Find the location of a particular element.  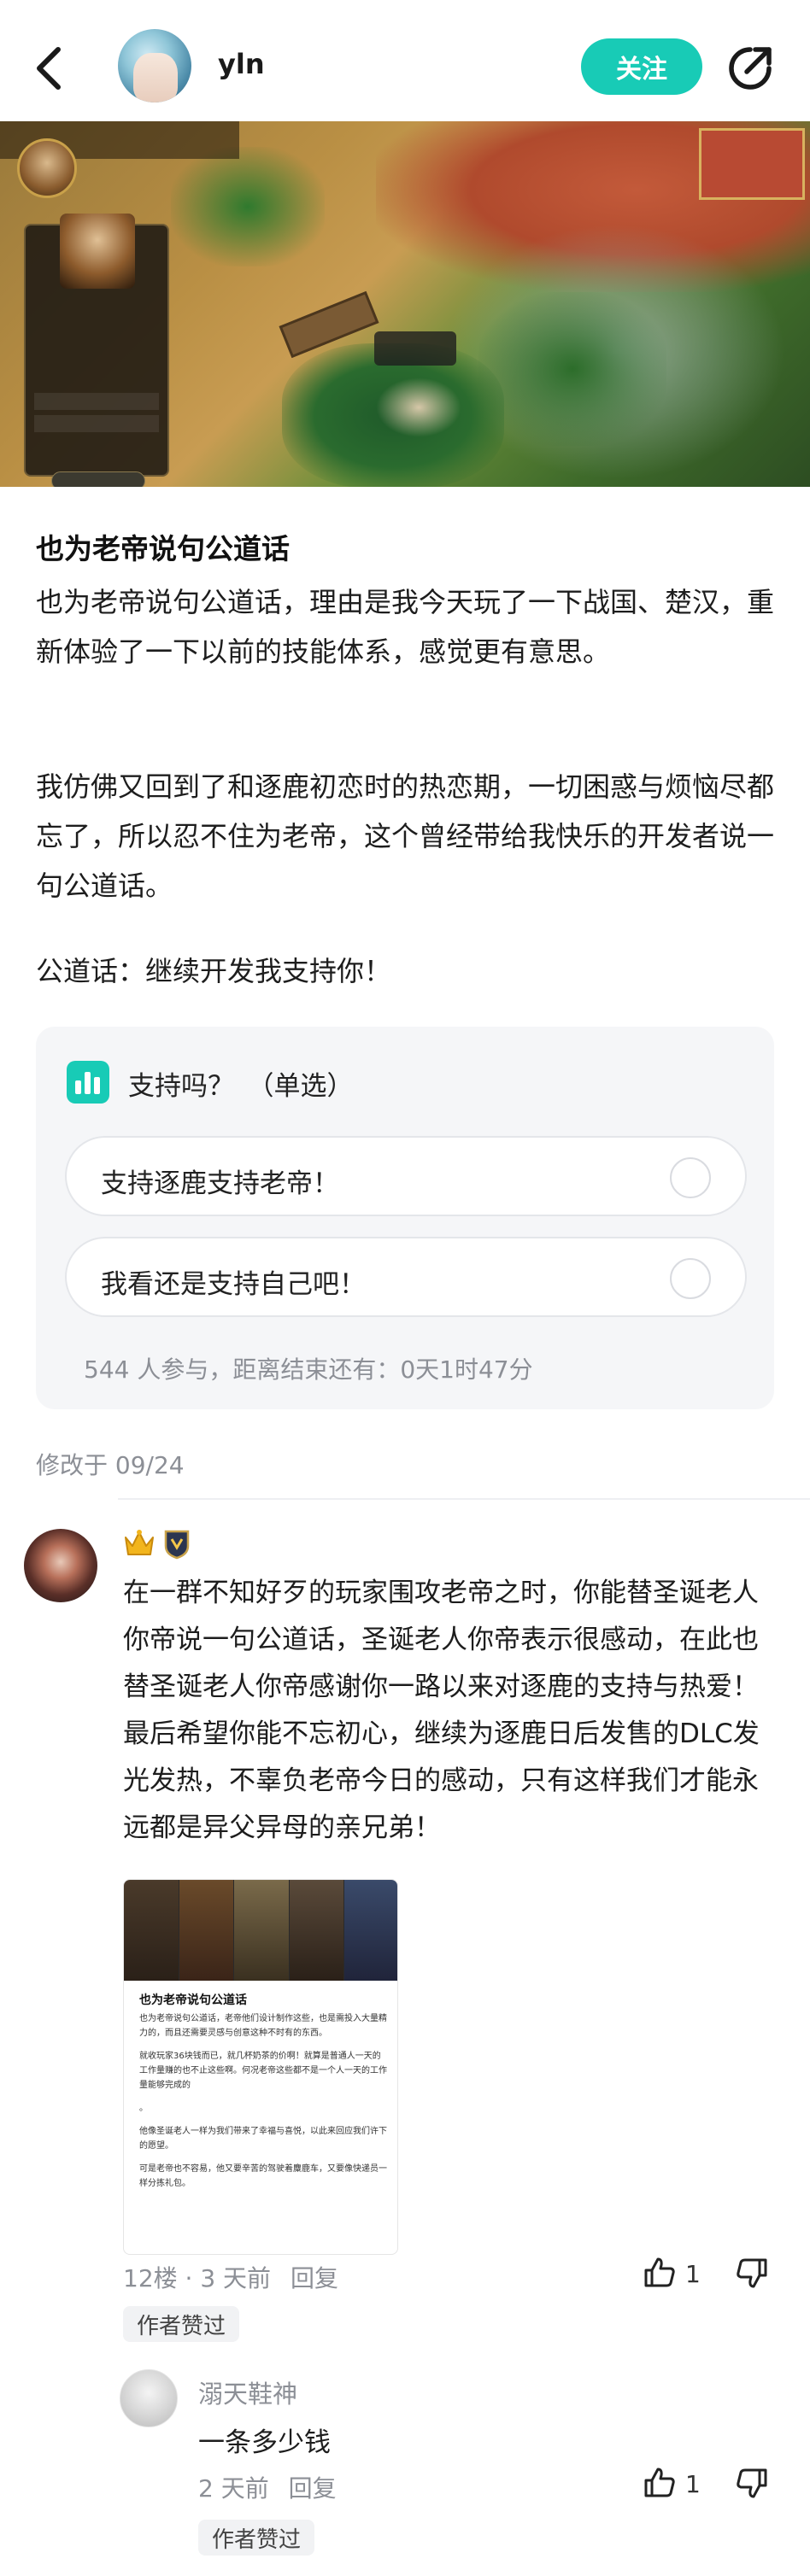

comment-floor-time: 12楼 · 3 天前 is located at coordinates (197, 2278).